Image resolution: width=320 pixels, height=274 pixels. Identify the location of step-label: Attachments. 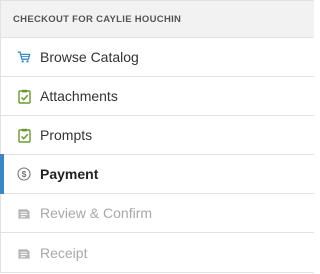
(79, 96).